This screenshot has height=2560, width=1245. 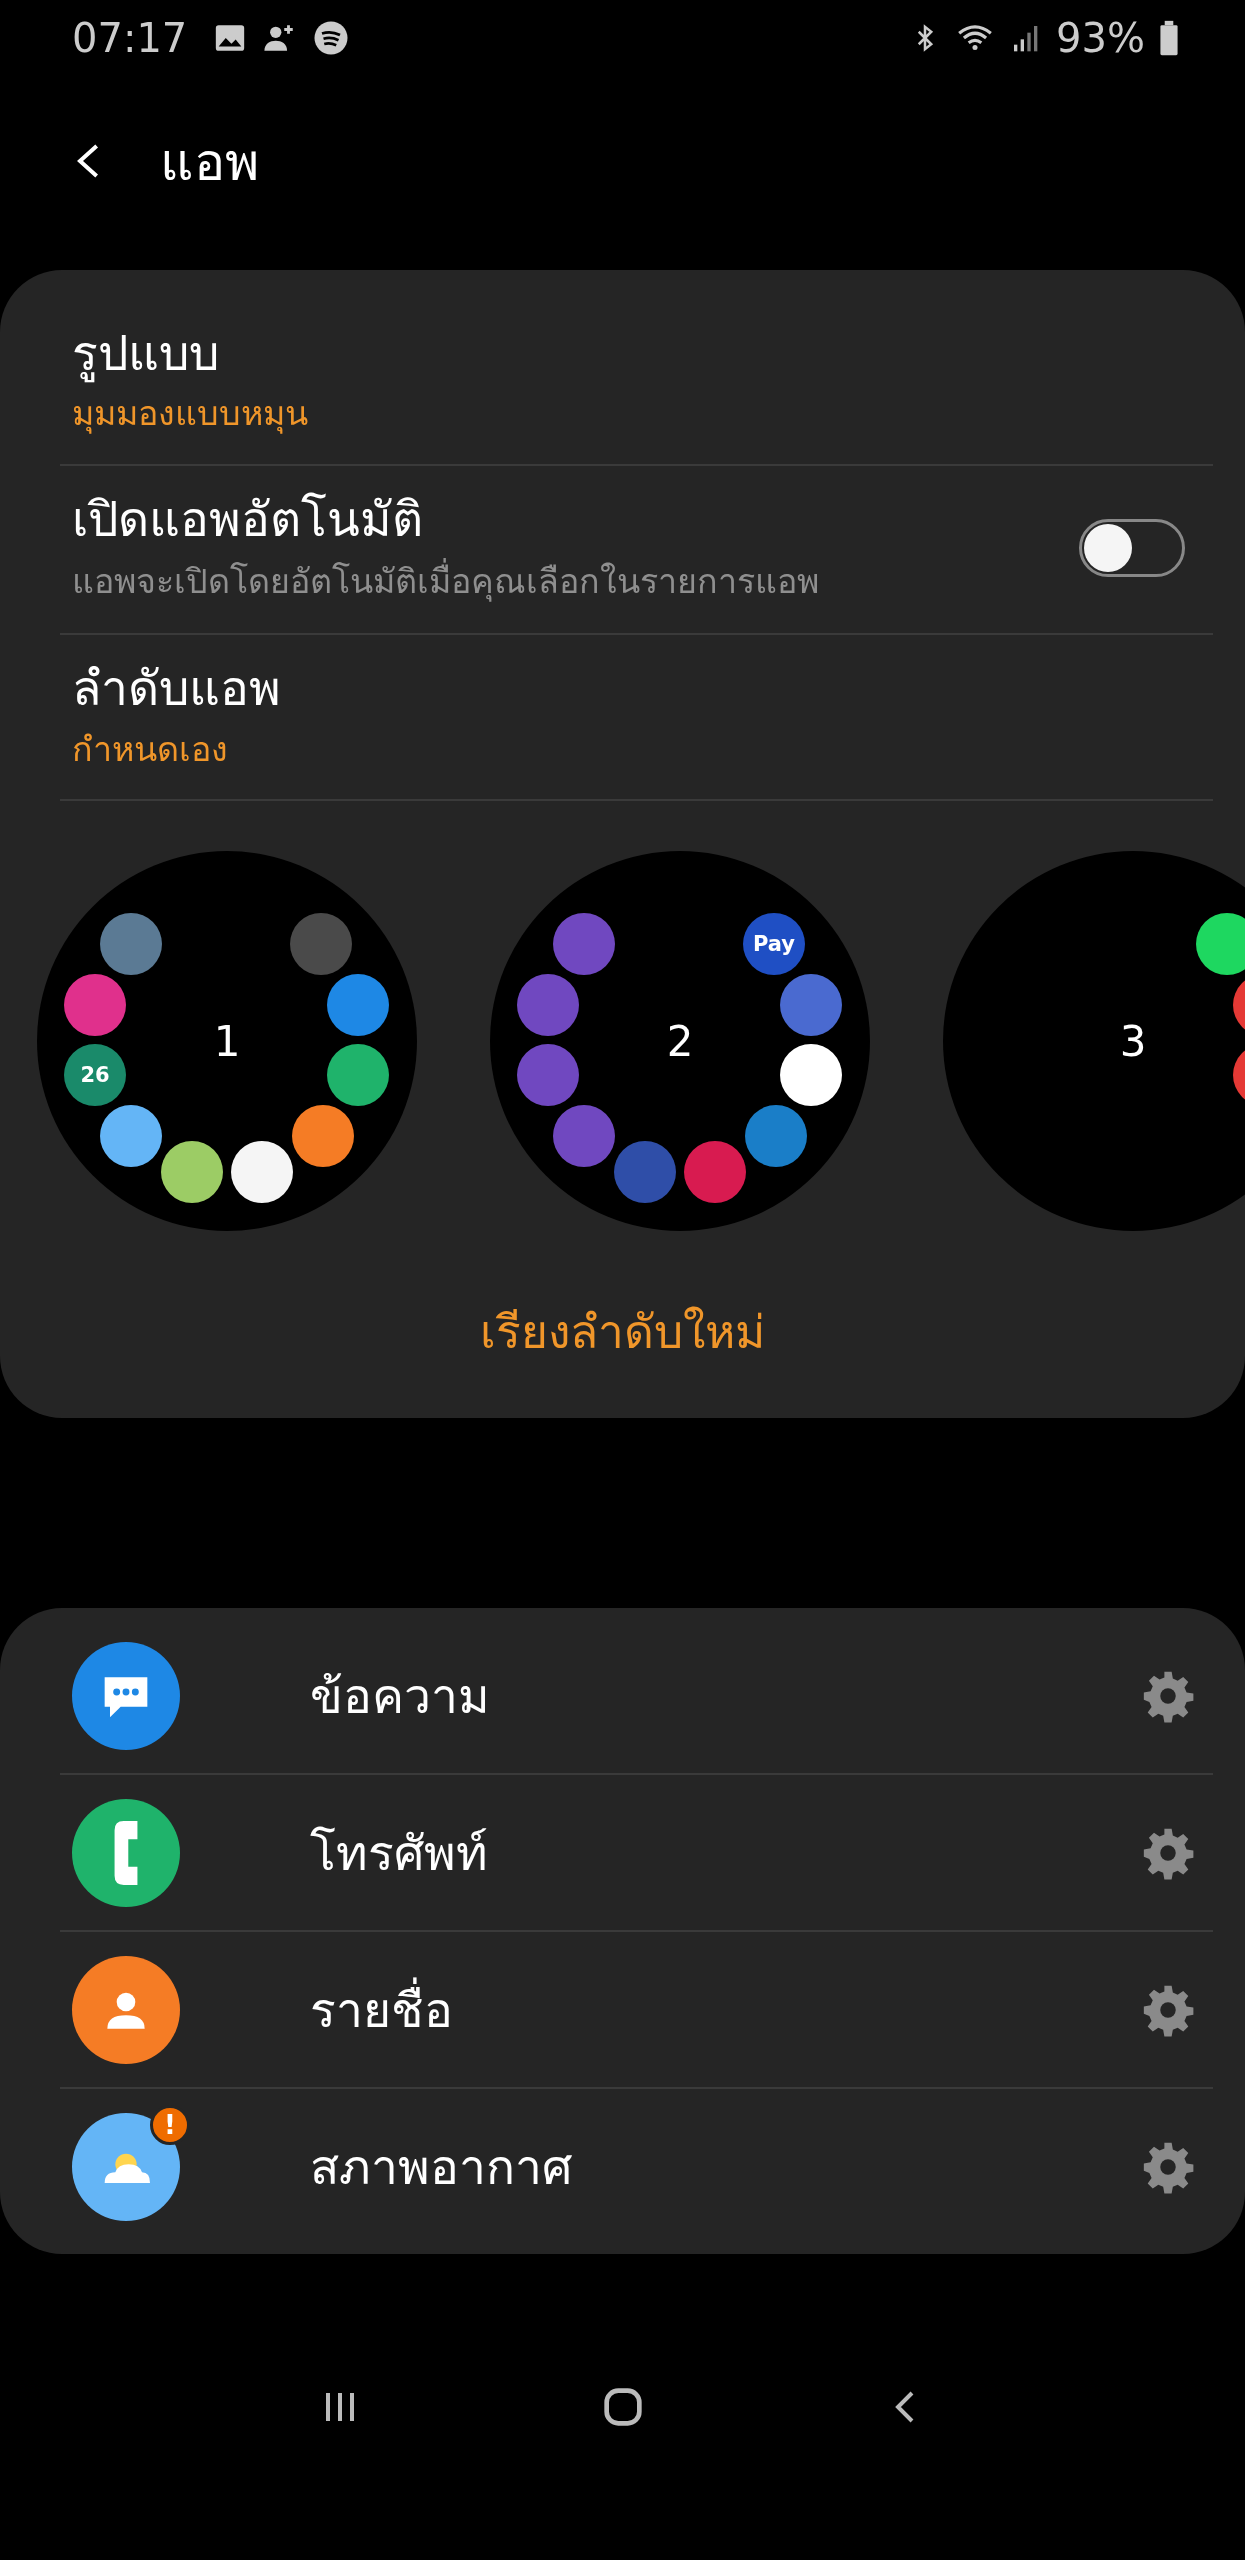 What do you see at coordinates (150, 749) in the screenshot?
I see `setting-value: กำหนดเอง` at bounding box center [150, 749].